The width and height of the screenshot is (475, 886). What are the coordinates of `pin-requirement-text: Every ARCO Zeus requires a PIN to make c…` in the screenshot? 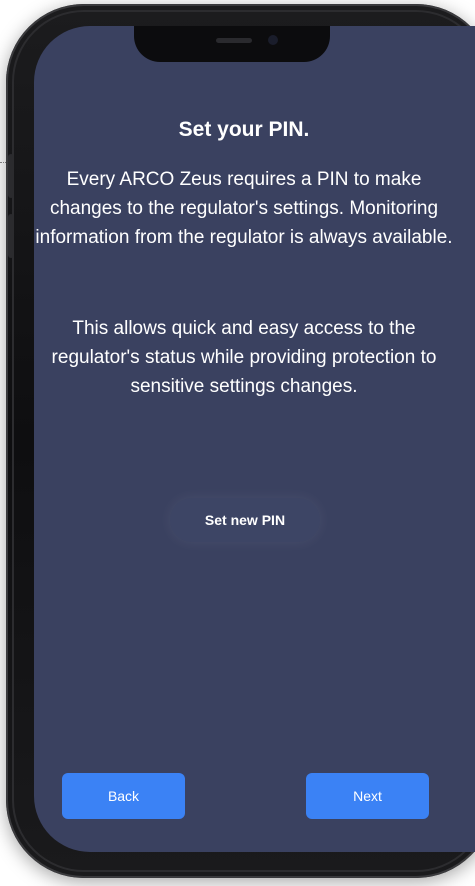 It's located at (244, 208).